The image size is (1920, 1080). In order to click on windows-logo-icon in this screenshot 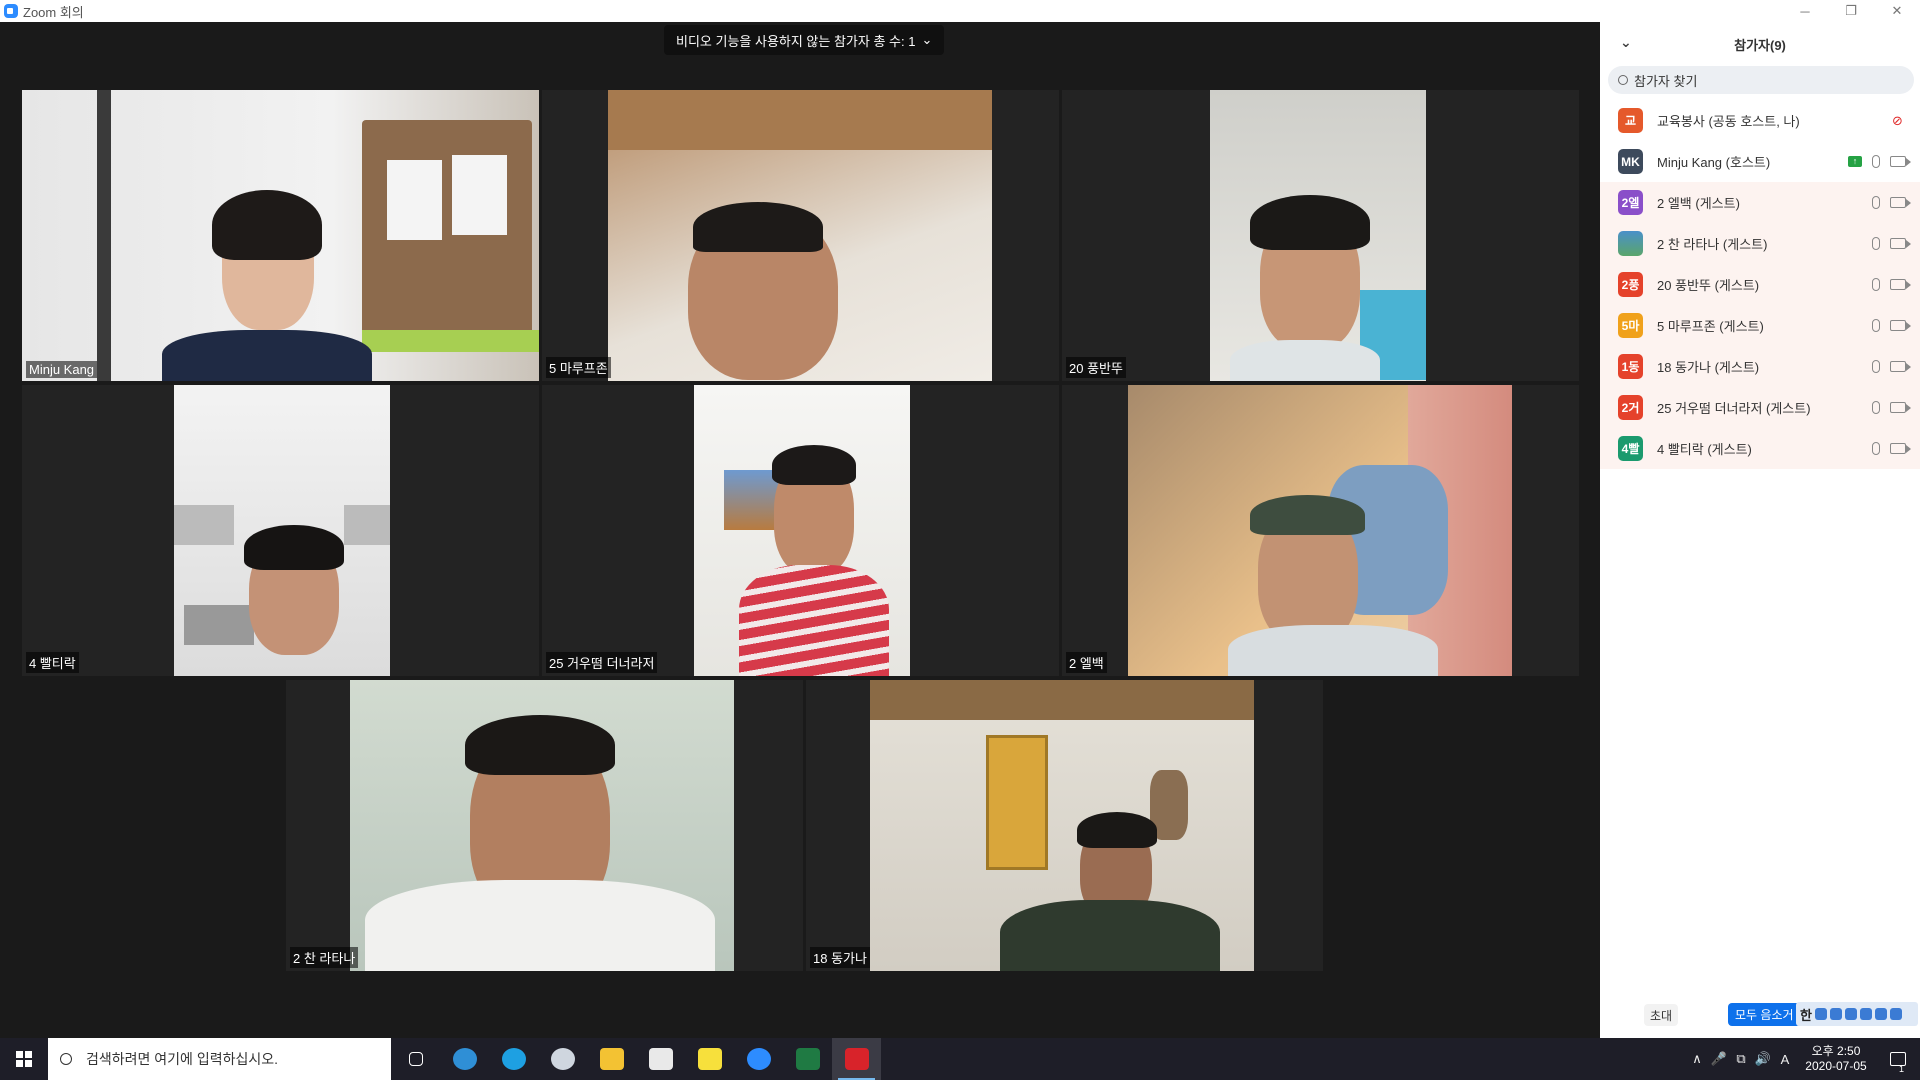, I will do `click(24, 1059)`.